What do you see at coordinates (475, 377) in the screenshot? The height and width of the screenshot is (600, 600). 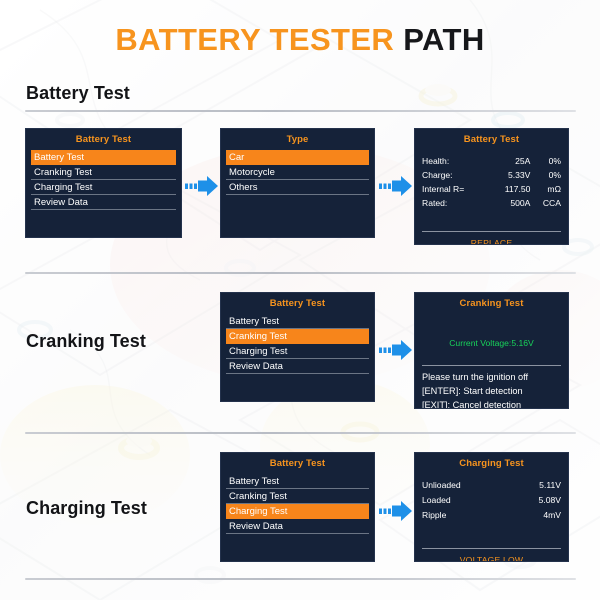 I see `instruction-line-1: Please turn the ignition off` at bounding box center [475, 377].